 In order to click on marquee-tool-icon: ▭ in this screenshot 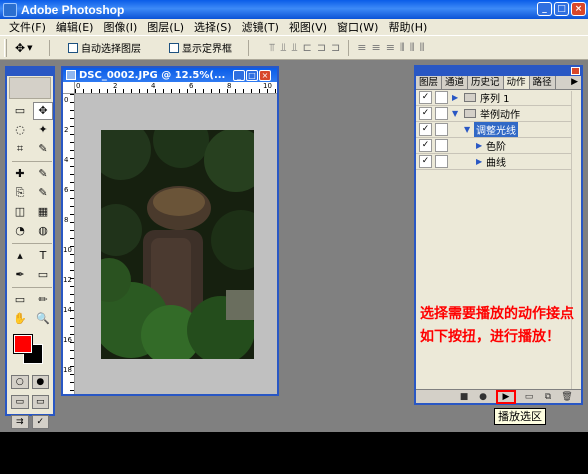, I will do `click(20, 111)`.